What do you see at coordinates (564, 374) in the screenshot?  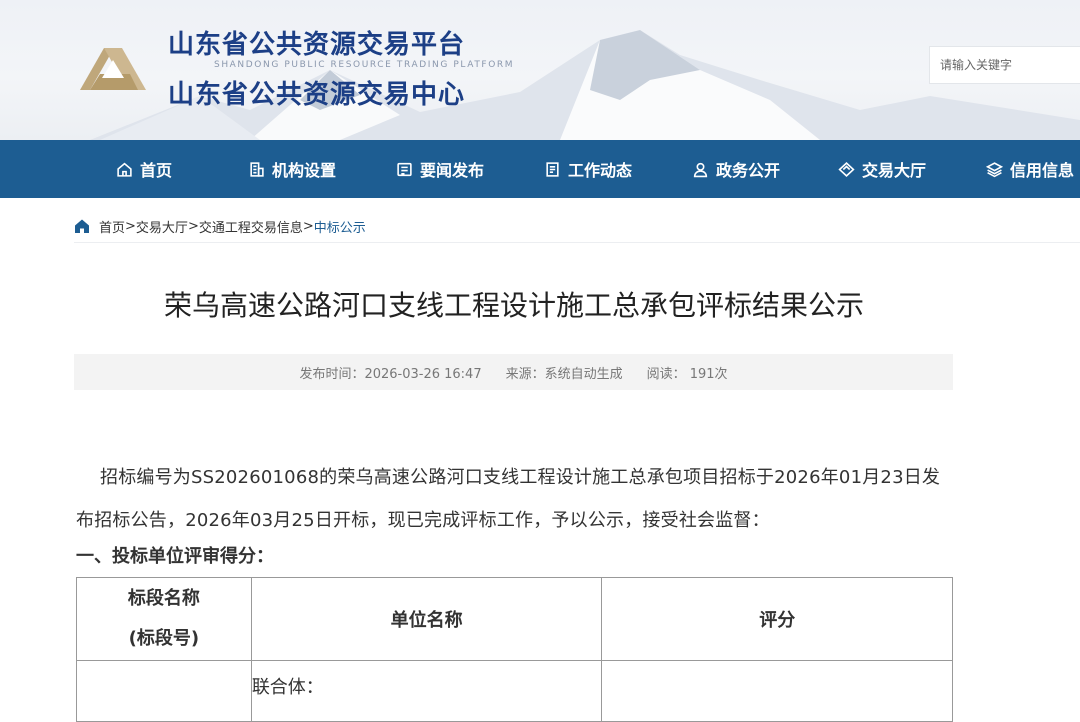 I see `article-source: 来源：系统自动生成` at bounding box center [564, 374].